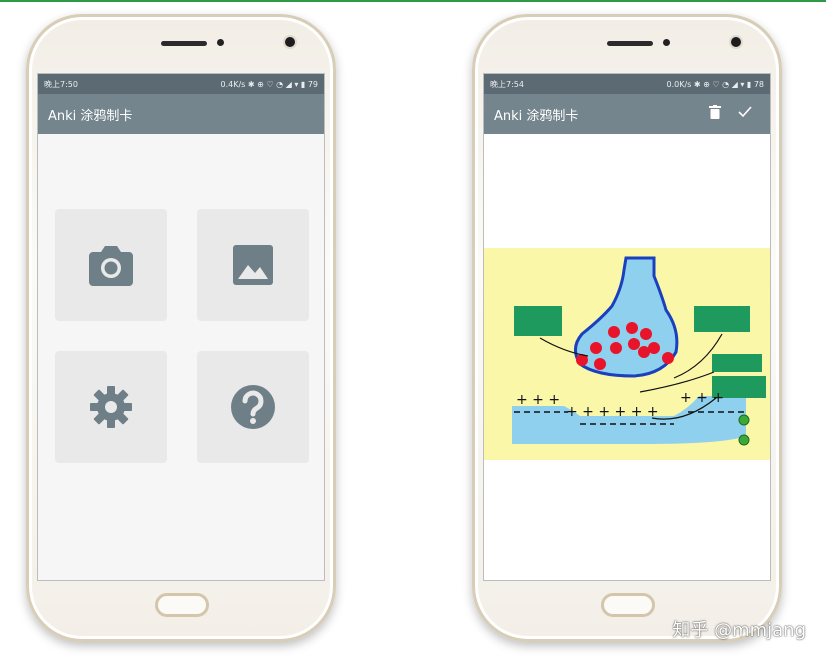  I want to click on confirm-button, so click(745, 114).